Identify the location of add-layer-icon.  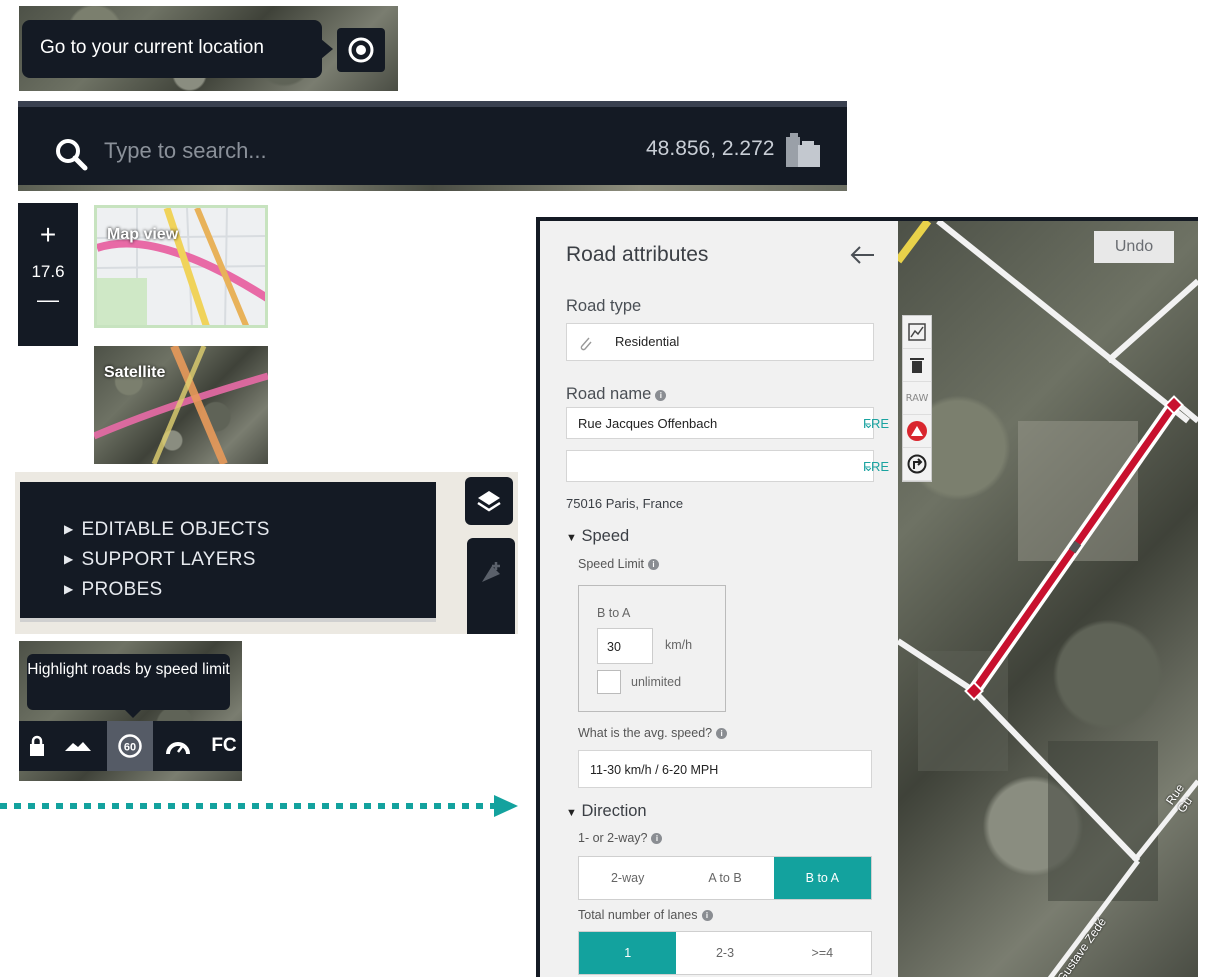
(491, 572).